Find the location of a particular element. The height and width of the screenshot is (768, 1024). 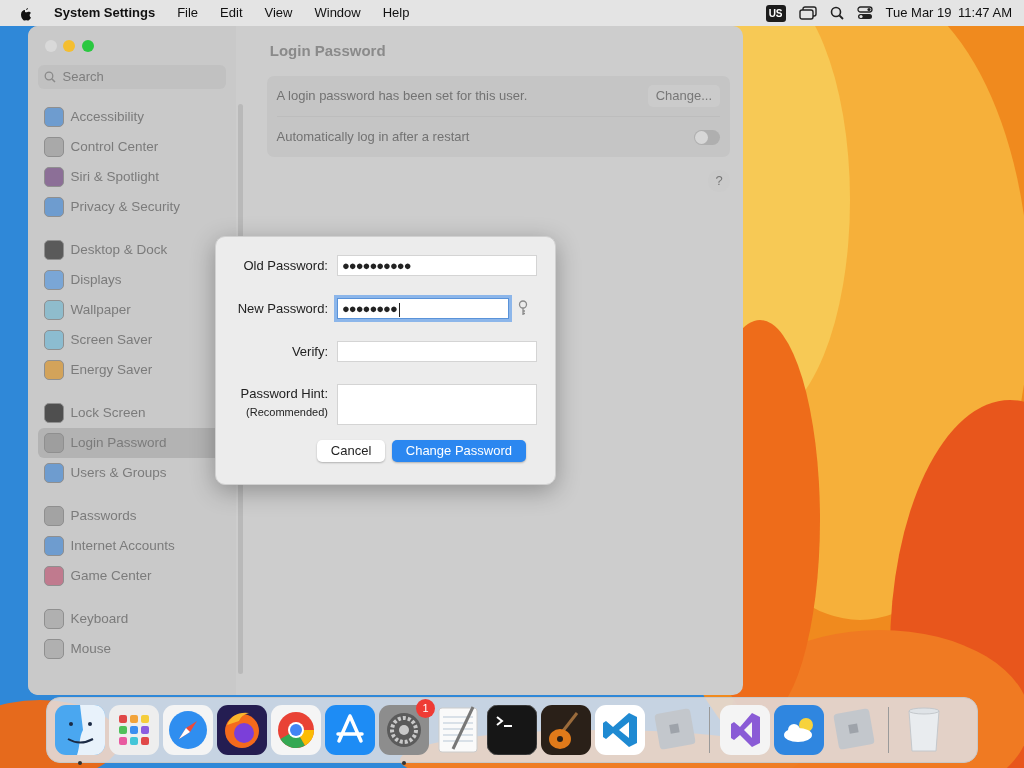

code-editor-icon is located at coordinates (620, 730).